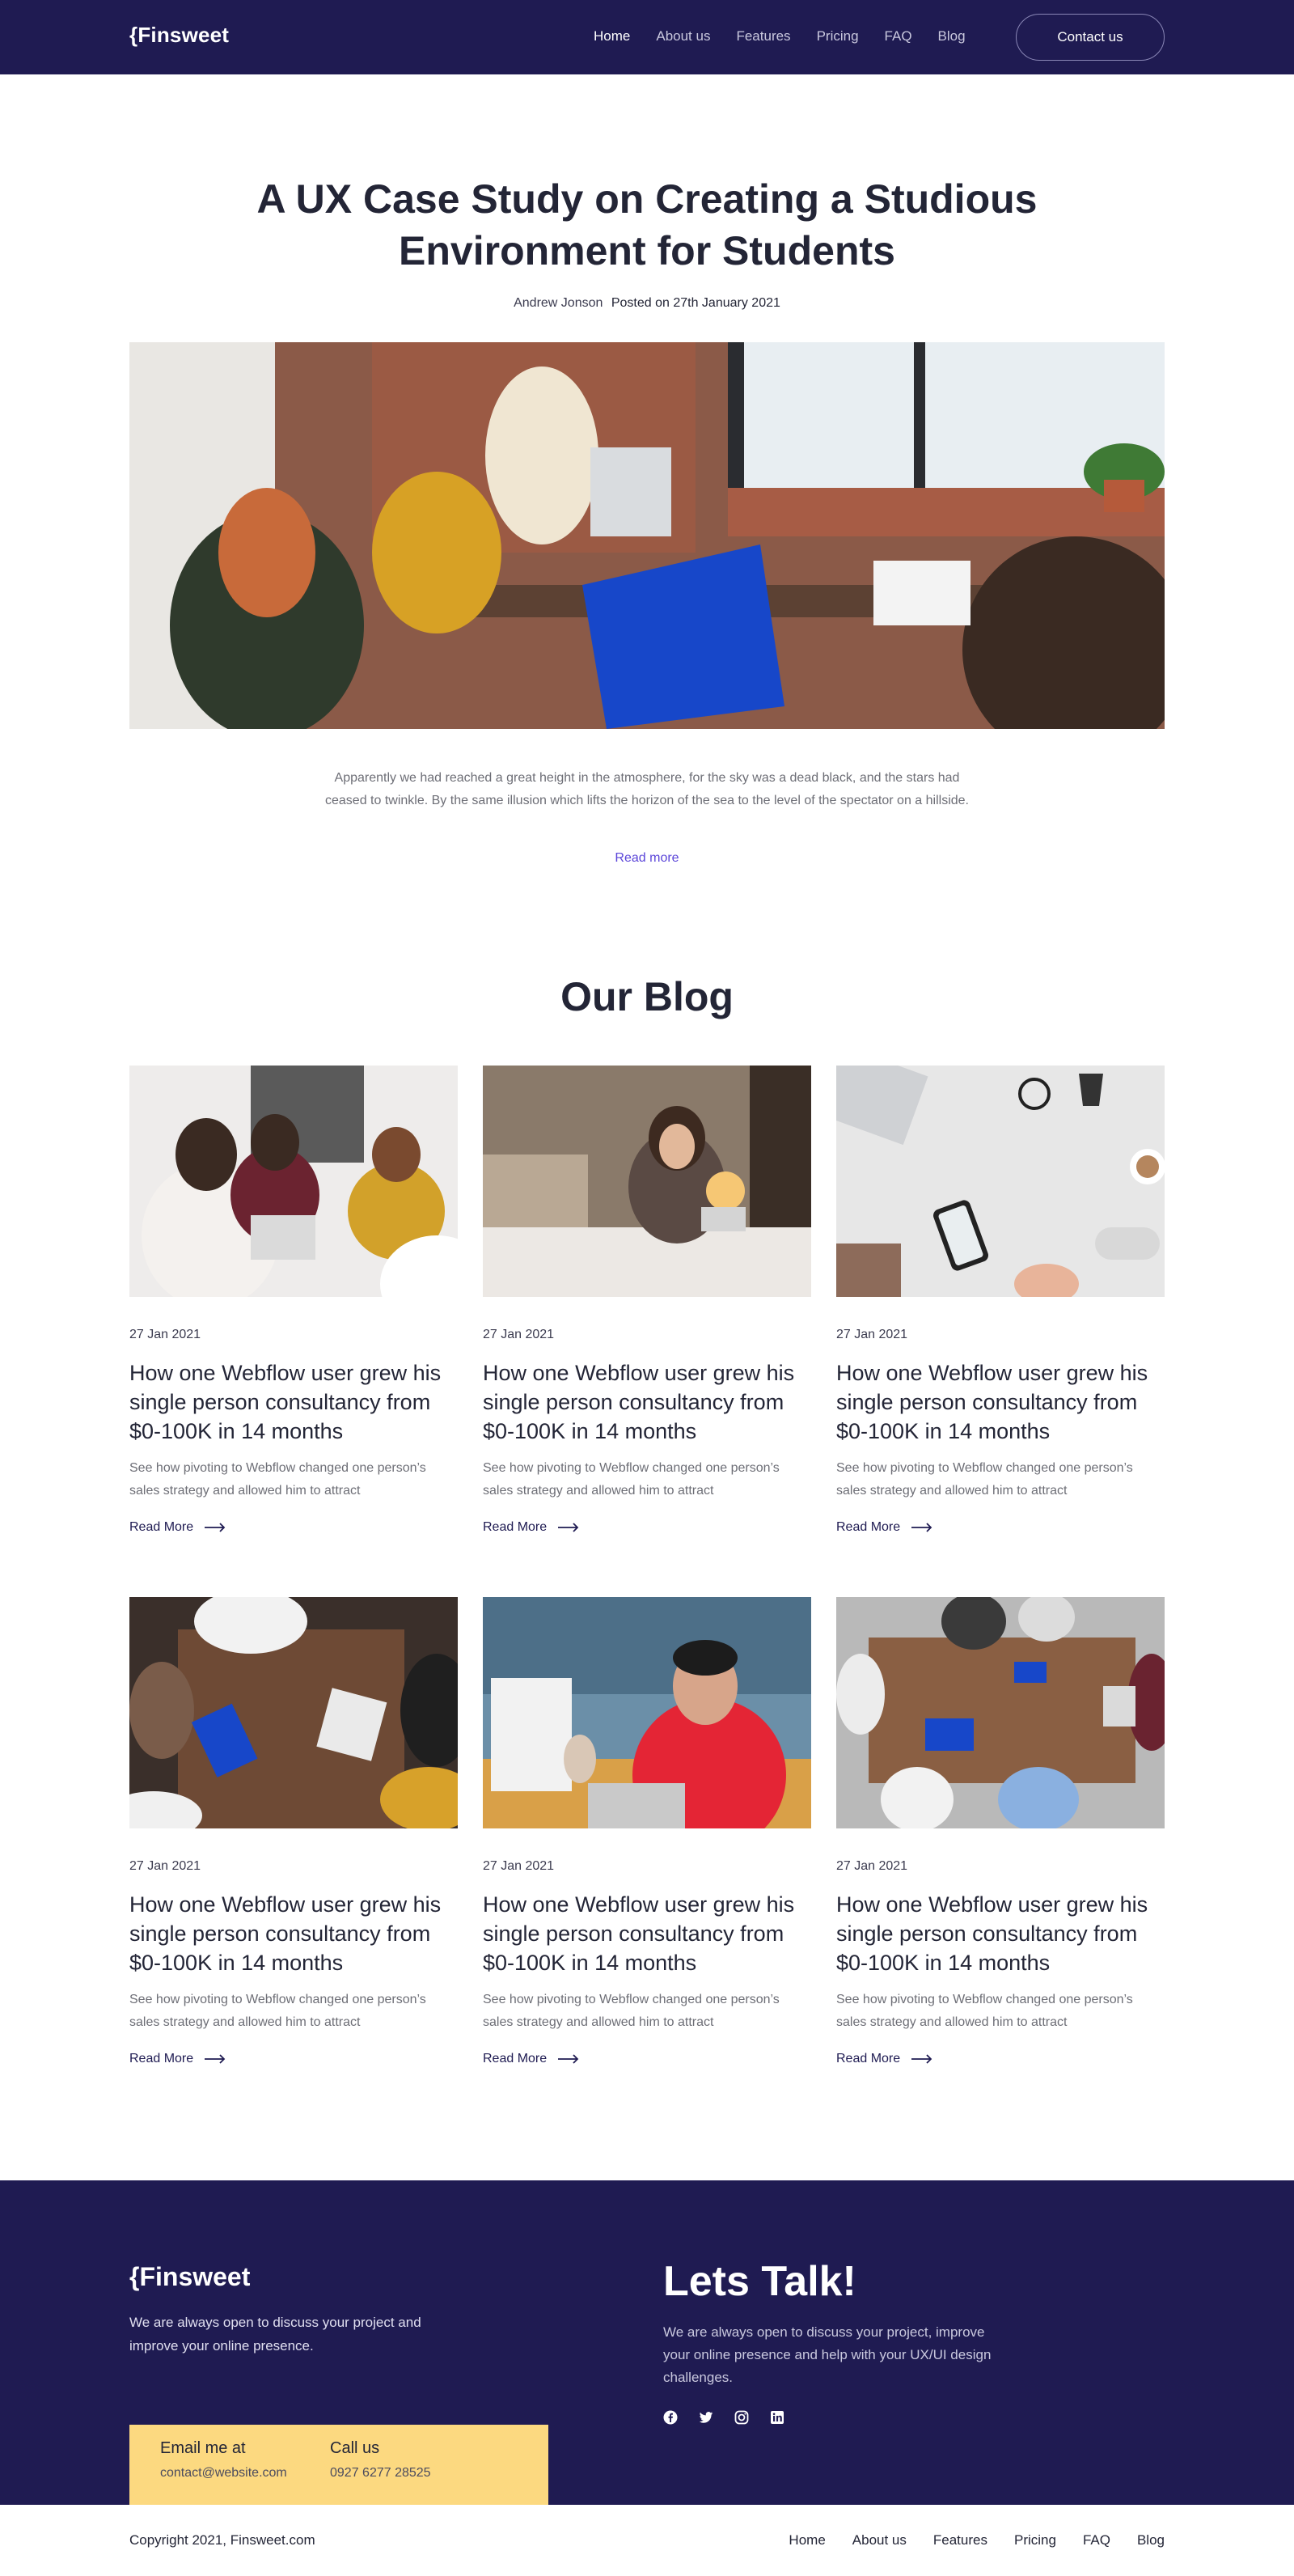 The image size is (1294, 2576). What do you see at coordinates (898, 36) in the screenshot?
I see `nav-link-faq: FAQ` at bounding box center [898, 36].